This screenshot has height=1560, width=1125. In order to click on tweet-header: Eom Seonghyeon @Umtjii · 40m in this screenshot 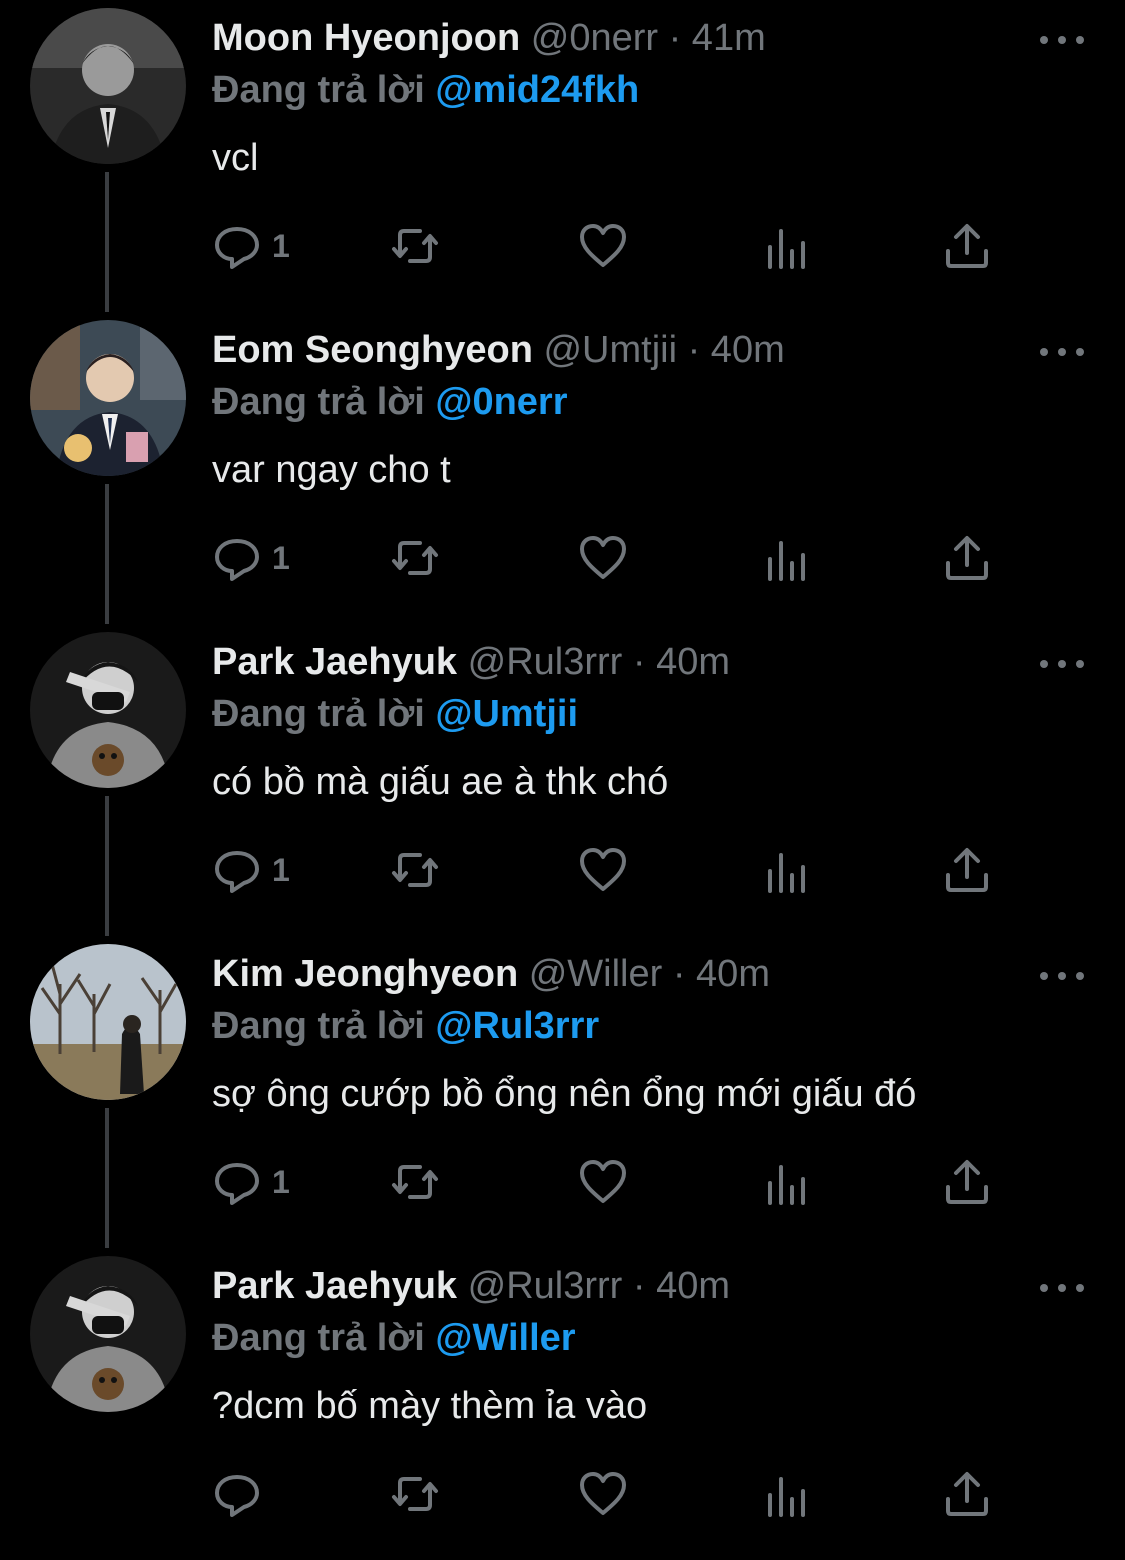, I will do `click(498, 350)`.